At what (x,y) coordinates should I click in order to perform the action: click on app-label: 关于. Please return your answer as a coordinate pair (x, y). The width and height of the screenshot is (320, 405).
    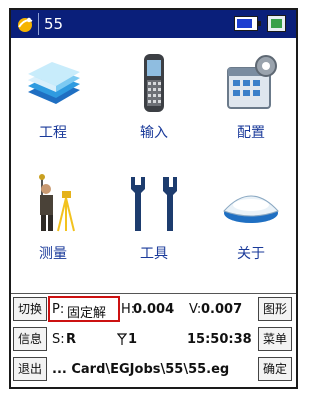
    Looking at the image, I should click on (251, 254).